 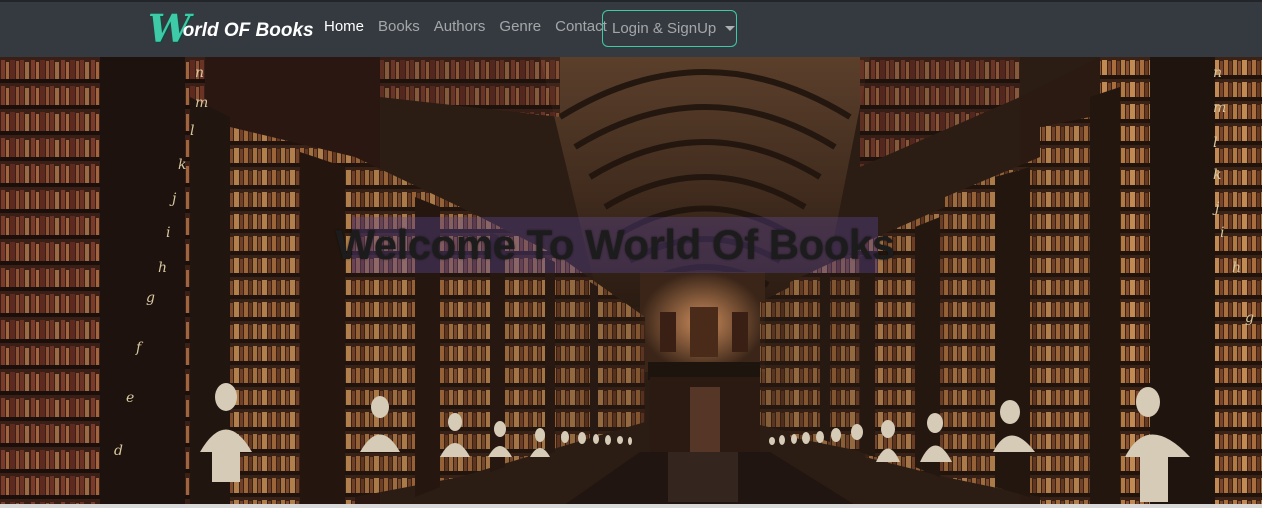 What do you see at coordinates (399, 26) in the screenshot?
I see `nav-books: Books` at bounding box center [399, 26].